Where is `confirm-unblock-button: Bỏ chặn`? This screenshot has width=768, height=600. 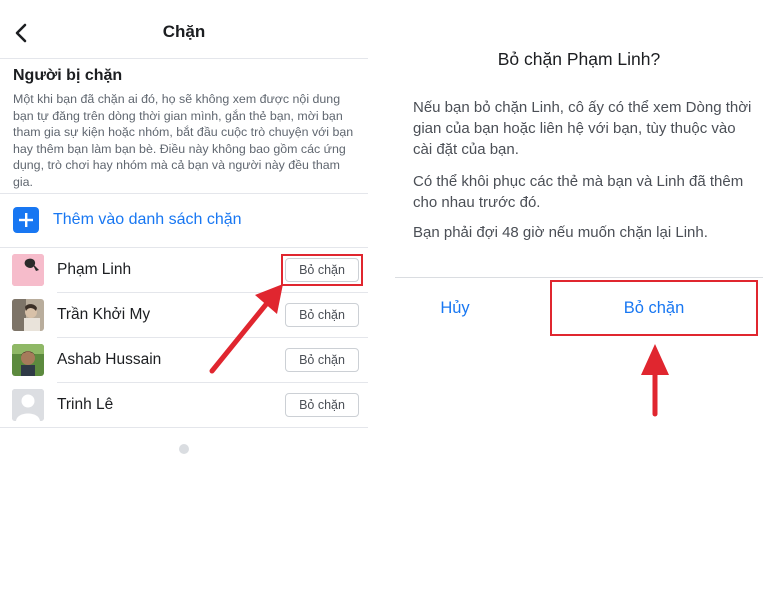
confirm-unblock-button: Bỏ chặn is located at coordinates (654, 308).